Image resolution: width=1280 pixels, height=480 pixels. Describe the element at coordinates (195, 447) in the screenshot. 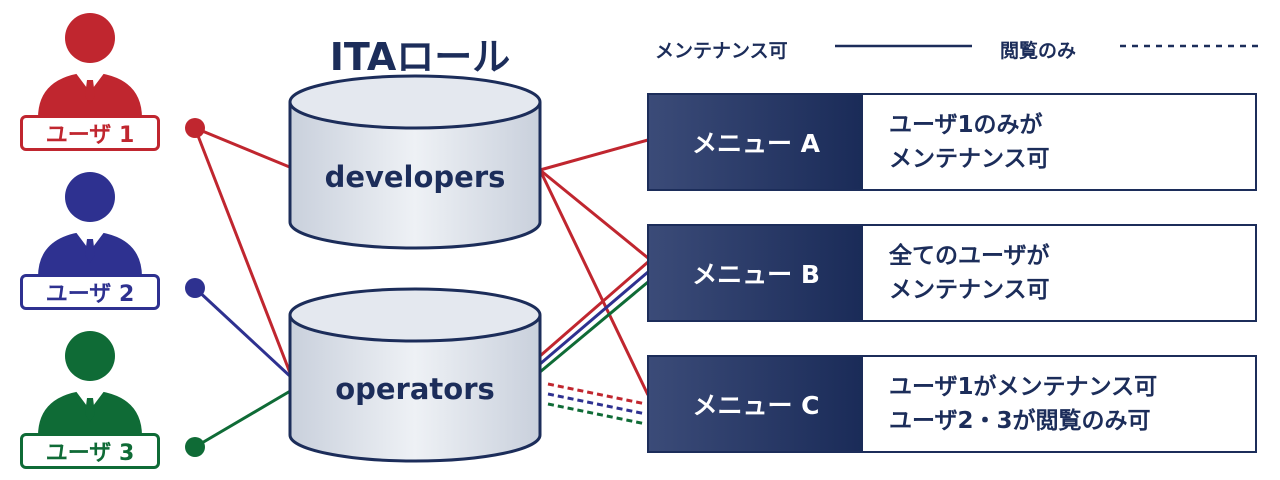

I see `user3-dot` at that location.